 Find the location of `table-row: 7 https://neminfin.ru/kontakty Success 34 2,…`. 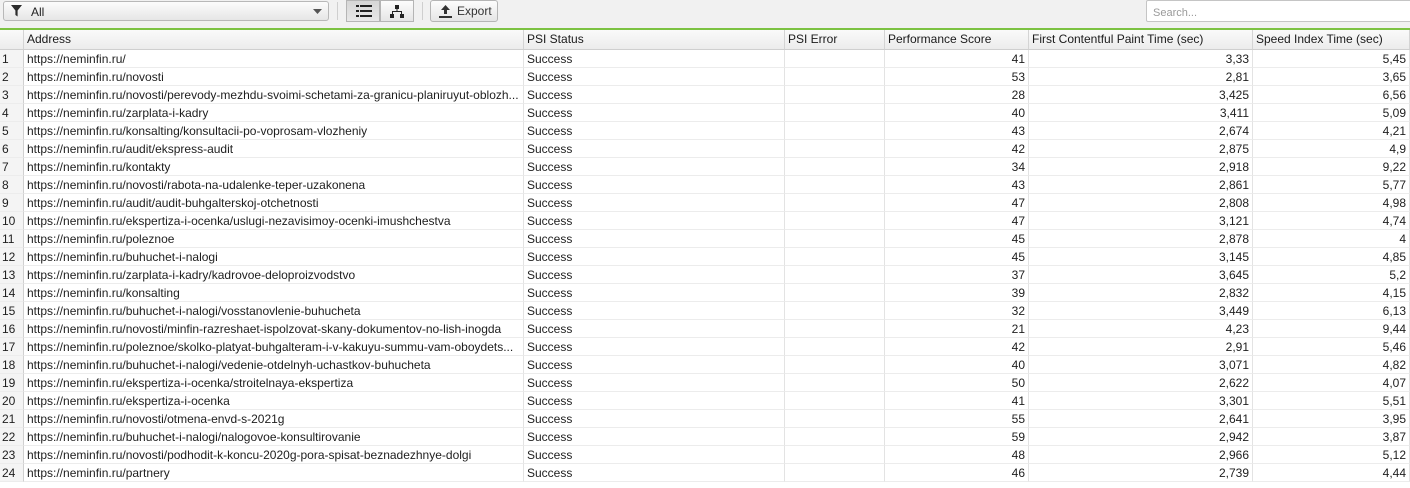

table-row: 7 https://neminfin.ru/kontakty Success 34 2,… is located at coordinates (705, 167).